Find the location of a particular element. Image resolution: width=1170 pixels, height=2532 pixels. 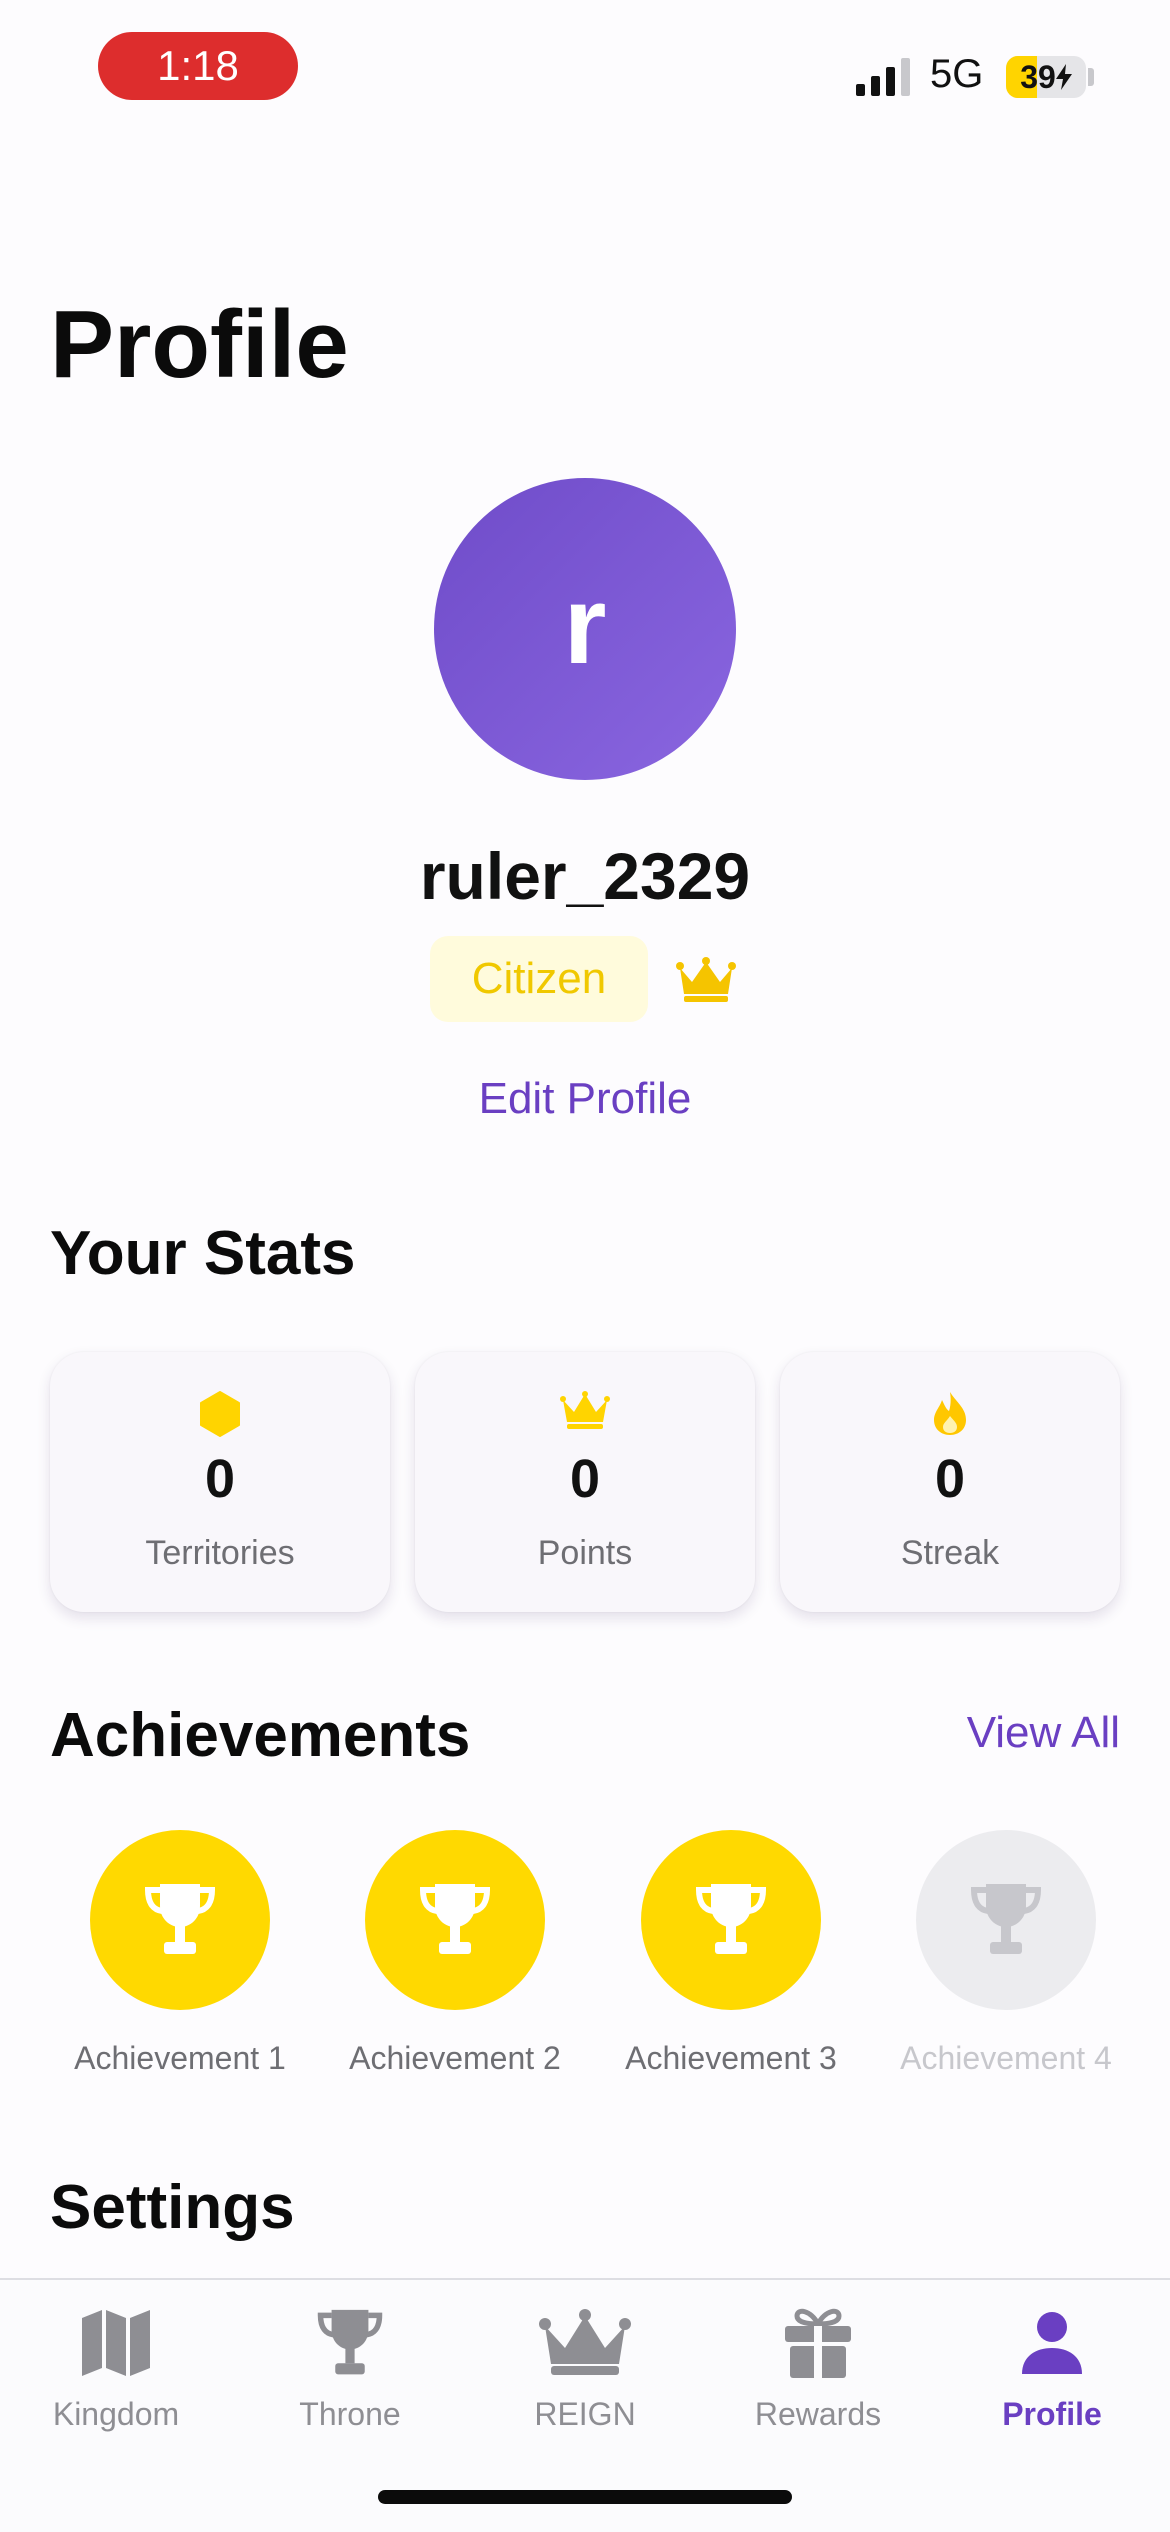

tab-kingdom: Kingdom is located at coordinates (116, 2373).